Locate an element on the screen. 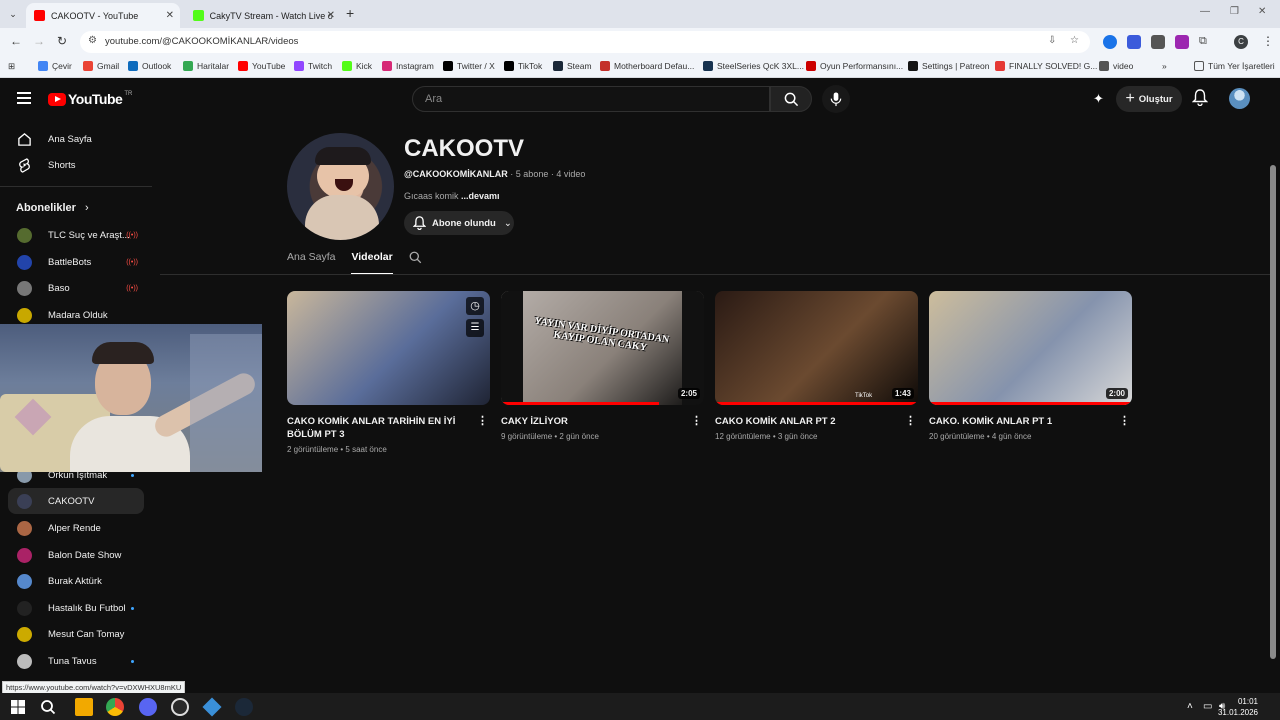 This screenshot has width=1280, height=720. bookmark-item: Steam is located at coordinates (572, 66).